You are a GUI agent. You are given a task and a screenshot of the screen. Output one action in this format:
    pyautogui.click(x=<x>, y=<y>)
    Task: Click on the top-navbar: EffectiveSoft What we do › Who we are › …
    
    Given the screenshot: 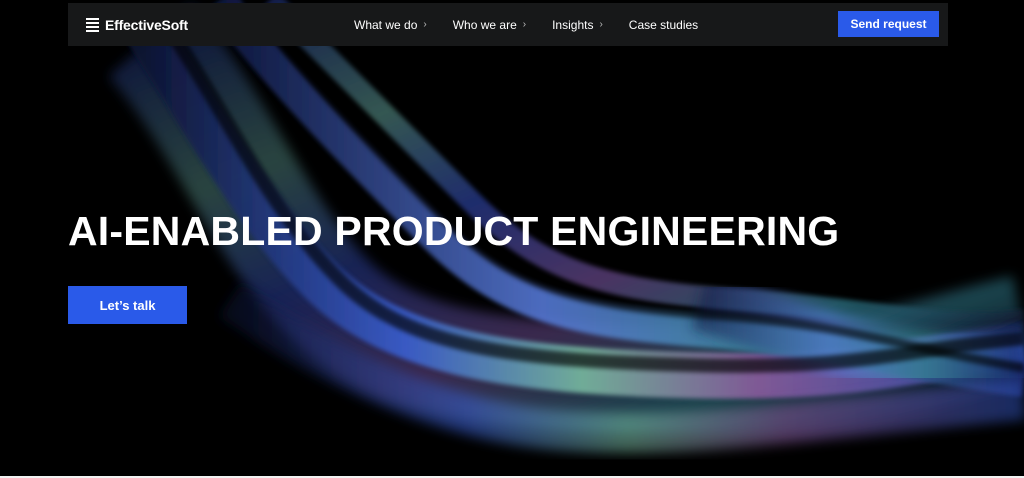 What is the action you would take?
    pyautogui.click(x=508, y=24)
    